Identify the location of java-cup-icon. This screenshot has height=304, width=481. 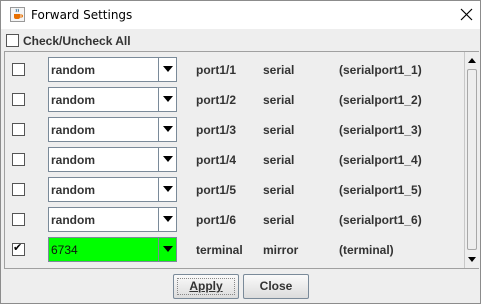
(17, 14).